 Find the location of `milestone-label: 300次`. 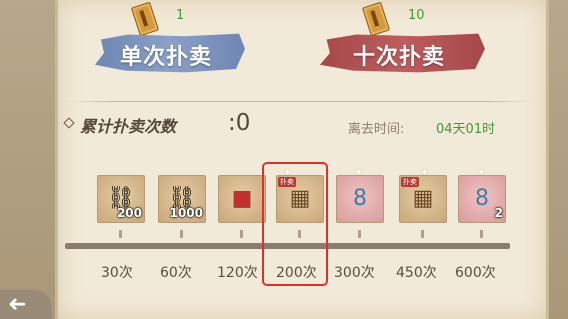

milestone-label: 300次 is located at coordinates (354, 273).